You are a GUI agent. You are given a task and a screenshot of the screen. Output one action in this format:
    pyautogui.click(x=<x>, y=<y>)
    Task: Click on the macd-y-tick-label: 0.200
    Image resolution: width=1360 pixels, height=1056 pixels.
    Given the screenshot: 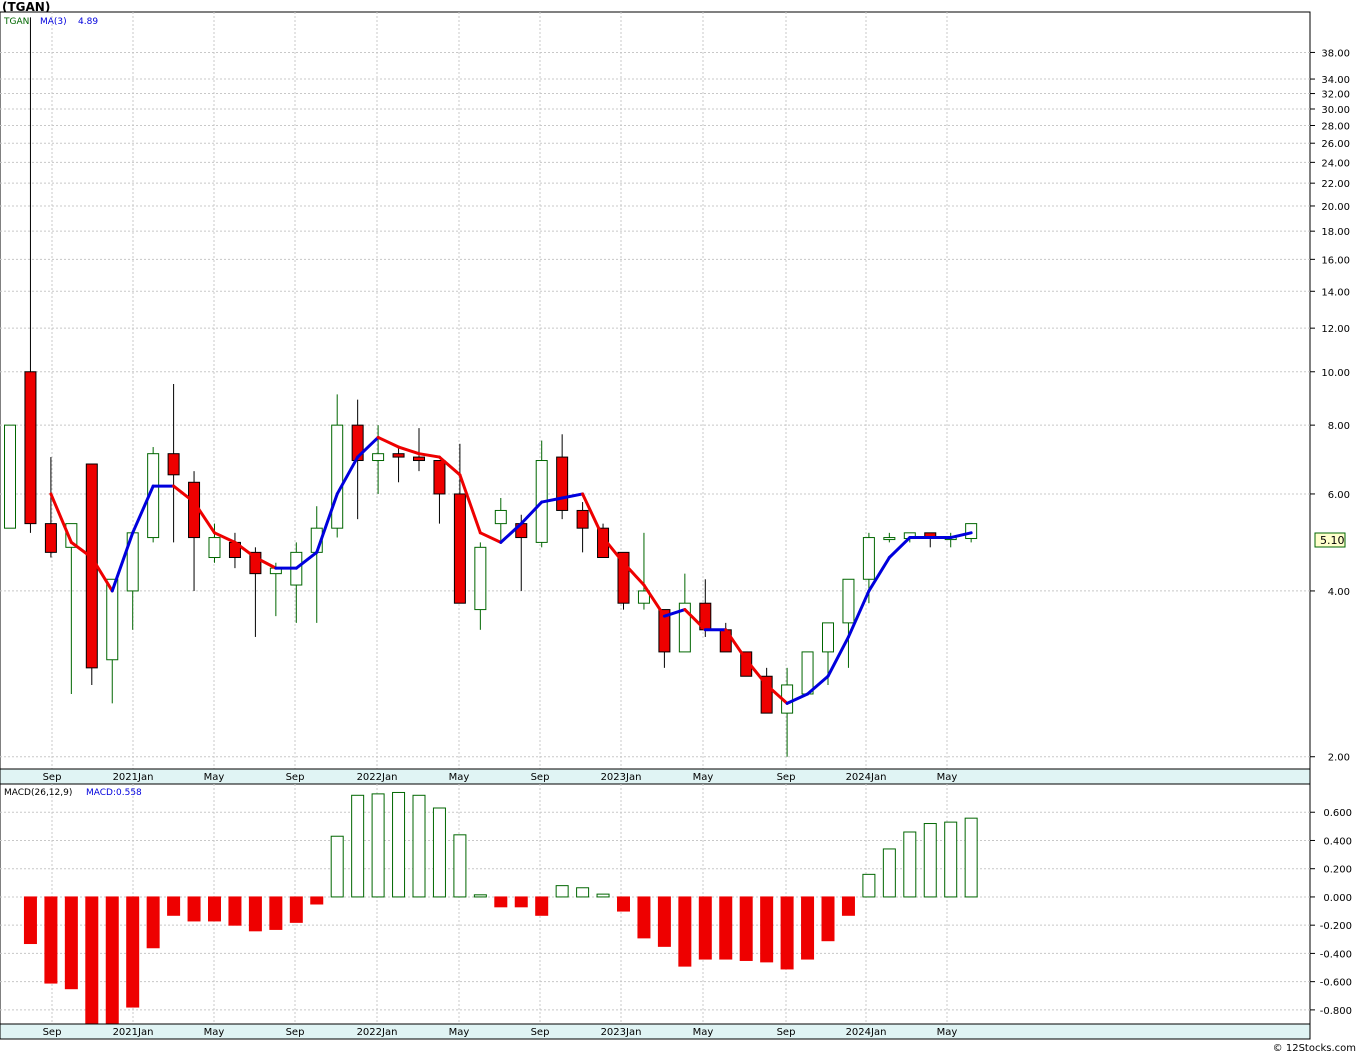 What is the action you would take?
    pyautogui.click(x=1337, y=870)
    